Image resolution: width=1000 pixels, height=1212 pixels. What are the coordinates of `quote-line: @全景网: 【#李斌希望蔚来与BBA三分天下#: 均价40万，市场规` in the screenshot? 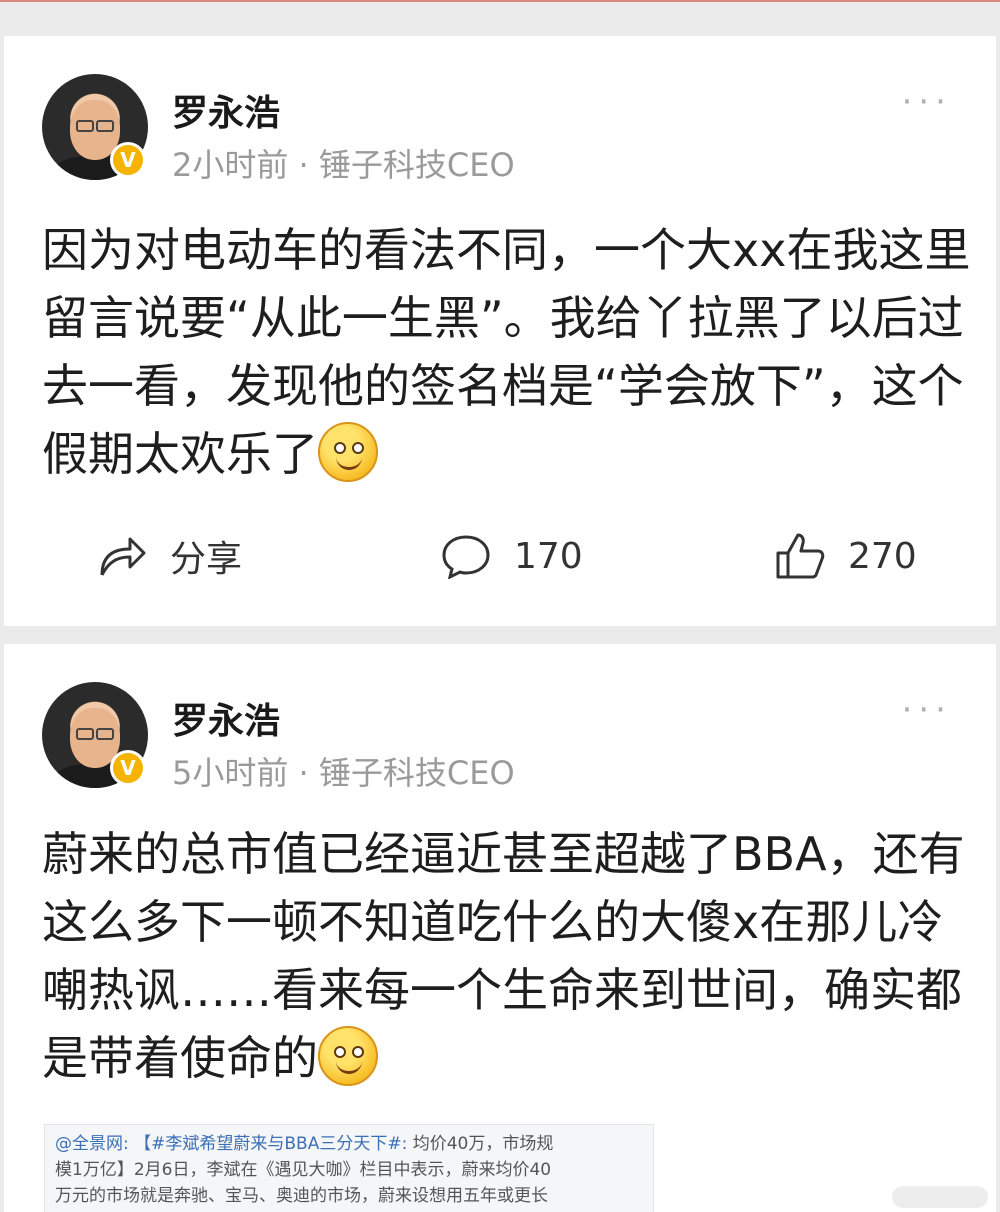 It's located at (349, 1144).